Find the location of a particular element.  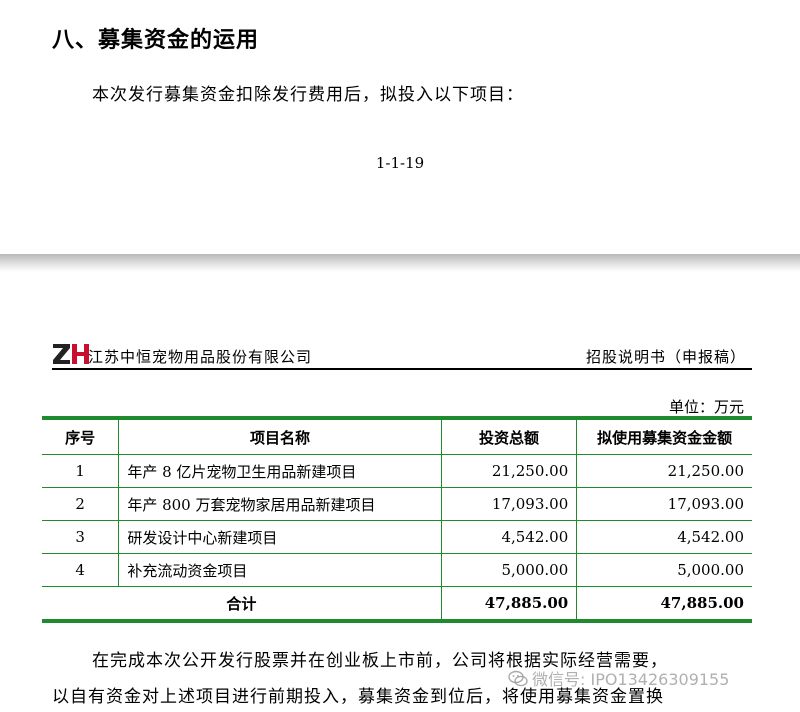

cell-index: 2 is located at coordinates (81, 504).